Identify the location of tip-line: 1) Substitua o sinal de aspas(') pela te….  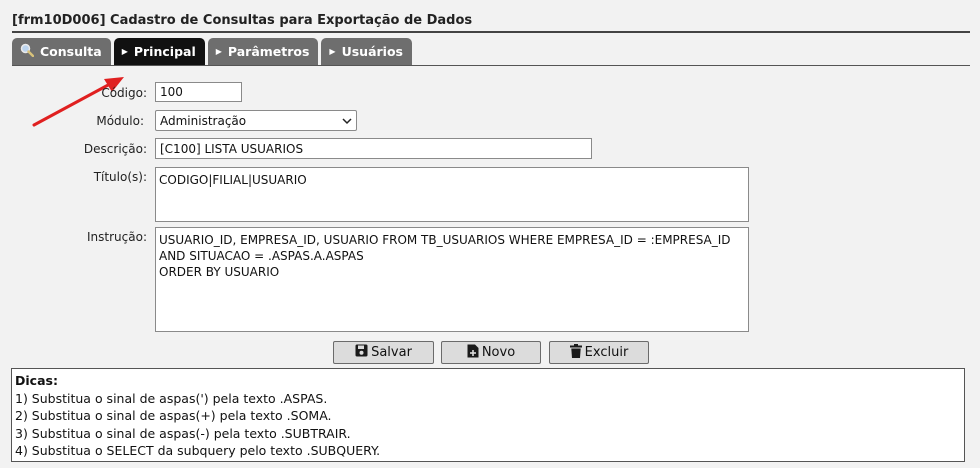
(171, 398).